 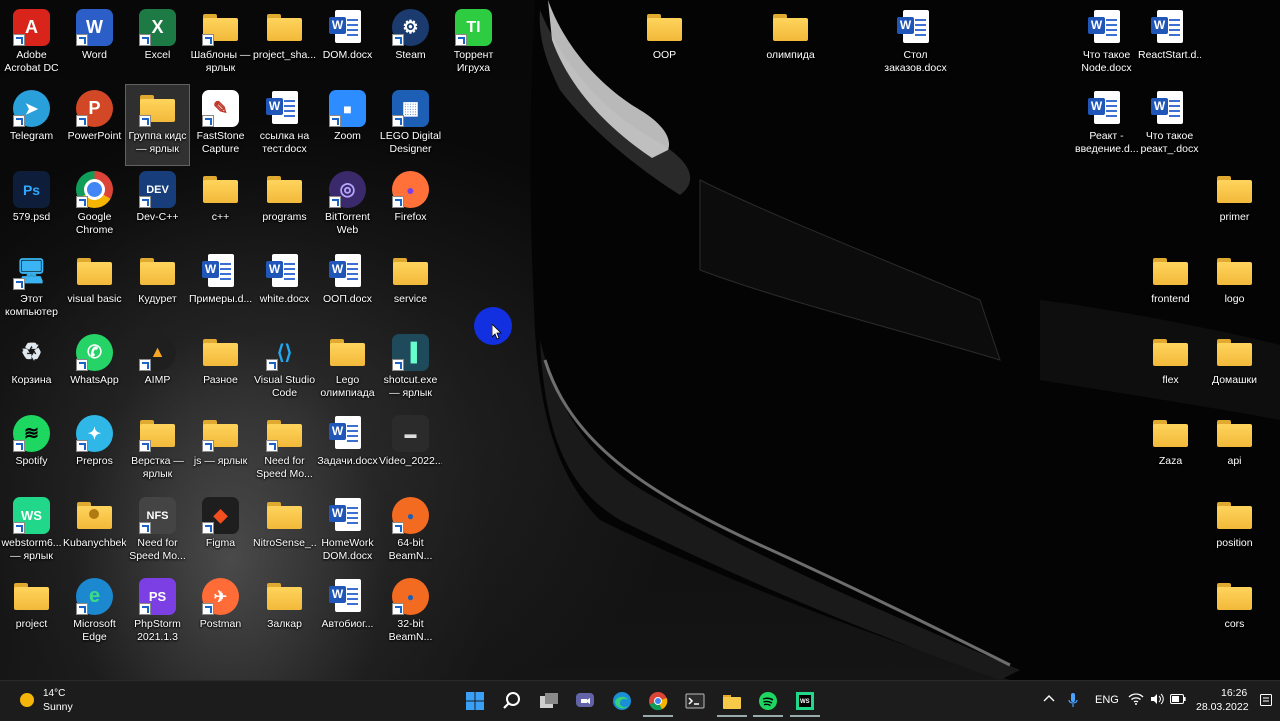 What do you see at coordinates (1073, 701) in the screenshot?
I see `tray-microphone` at bounding box center [1073, 701].